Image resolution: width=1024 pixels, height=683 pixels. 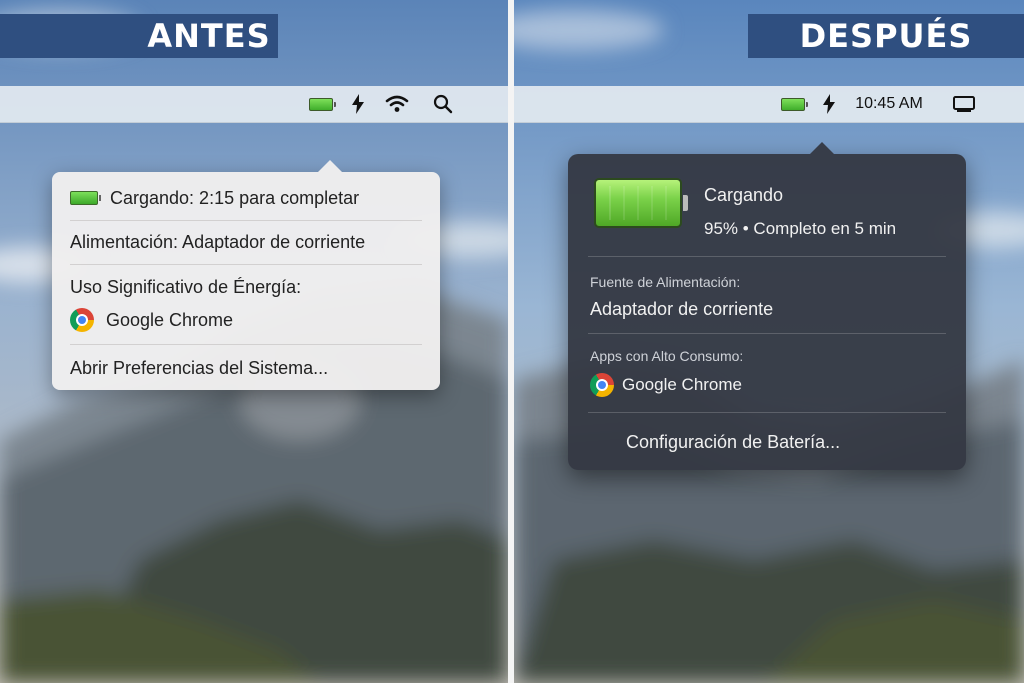 What do you see at coordinates (665, 282) in the screenshot?
I see `power-source-header: Fuente de Alimentación:` at bounding box center [665, 282].